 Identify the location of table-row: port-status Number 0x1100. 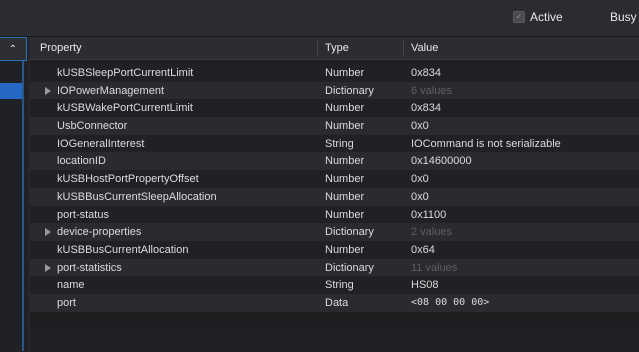
(334, 214).